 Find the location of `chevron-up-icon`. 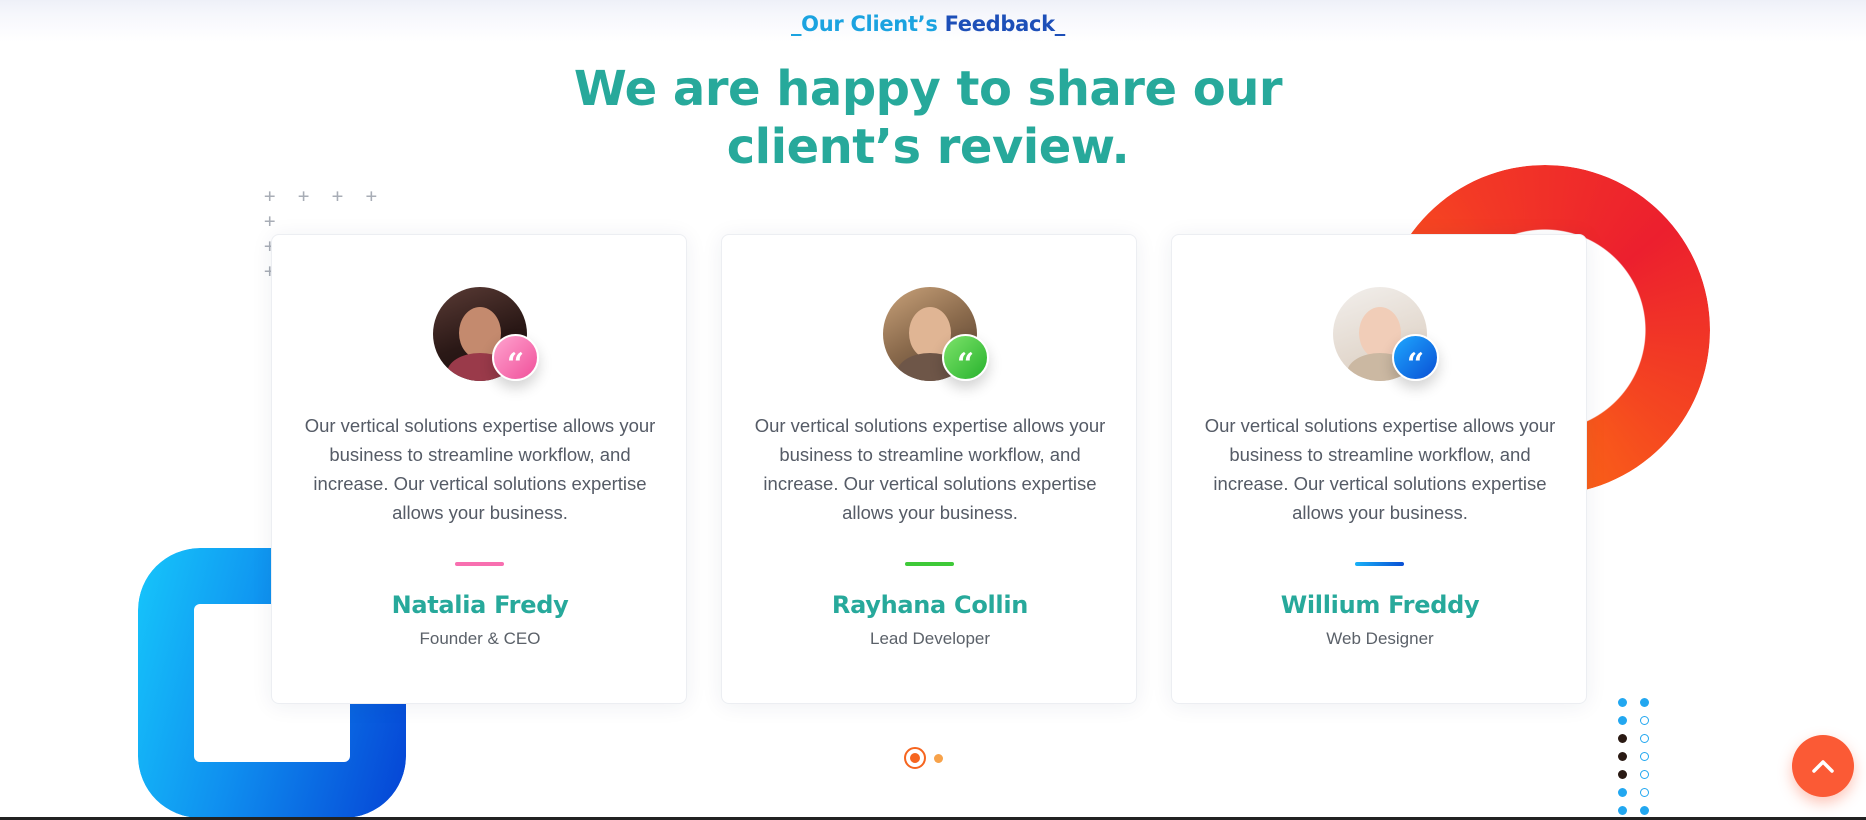

chevron-up-icon is located at coordinates (1823, 766).